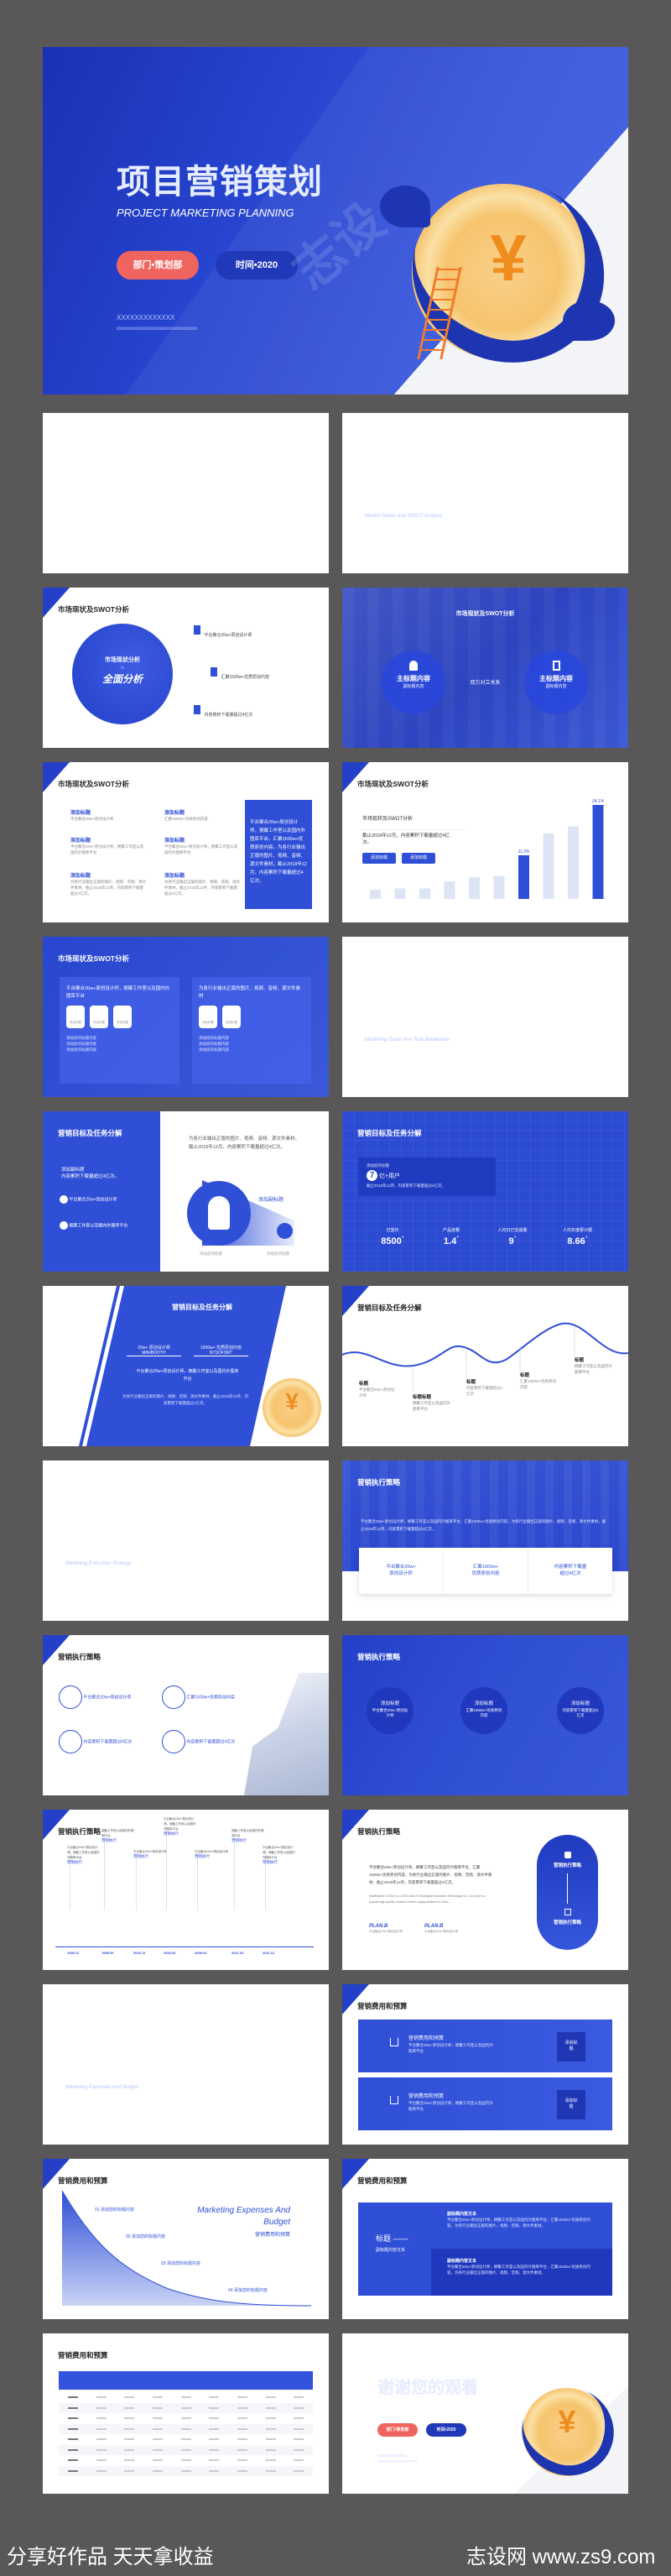 This screenshot has width=671, height=2576. I want to click on left-subtitle: 添加副标题, so click(73, 1170).